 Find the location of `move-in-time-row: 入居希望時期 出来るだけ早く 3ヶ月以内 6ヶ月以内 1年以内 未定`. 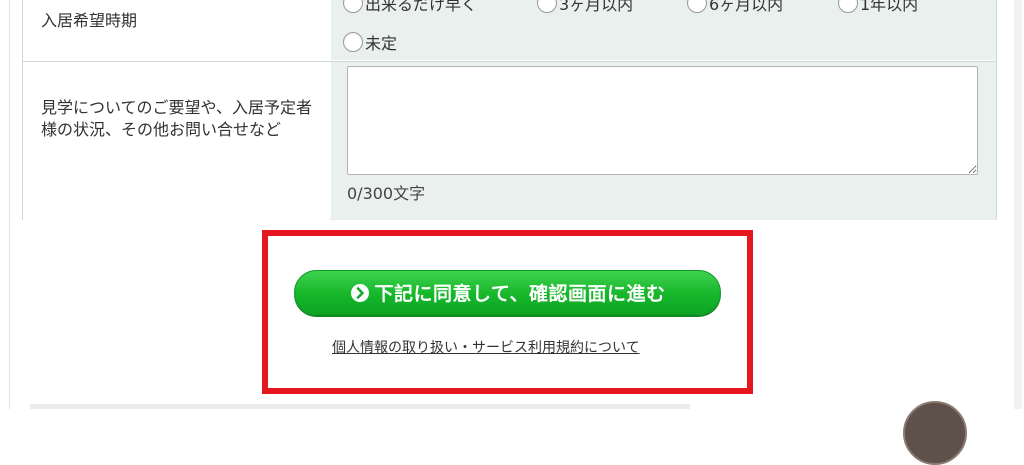

move-in-time-row: 入居希望時期 出来るだけ早く 3ヶ月以内 6ヶ月以内 1年以内 未定 is located at coordinates (509, 30).